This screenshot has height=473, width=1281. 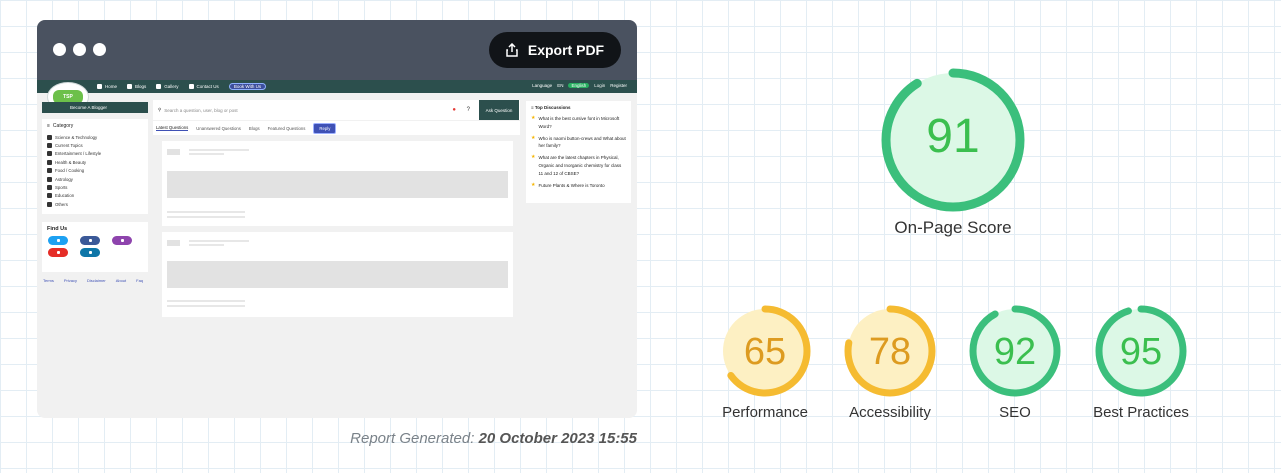 I want to click on twitter-icon, so click(x=58, y=240).